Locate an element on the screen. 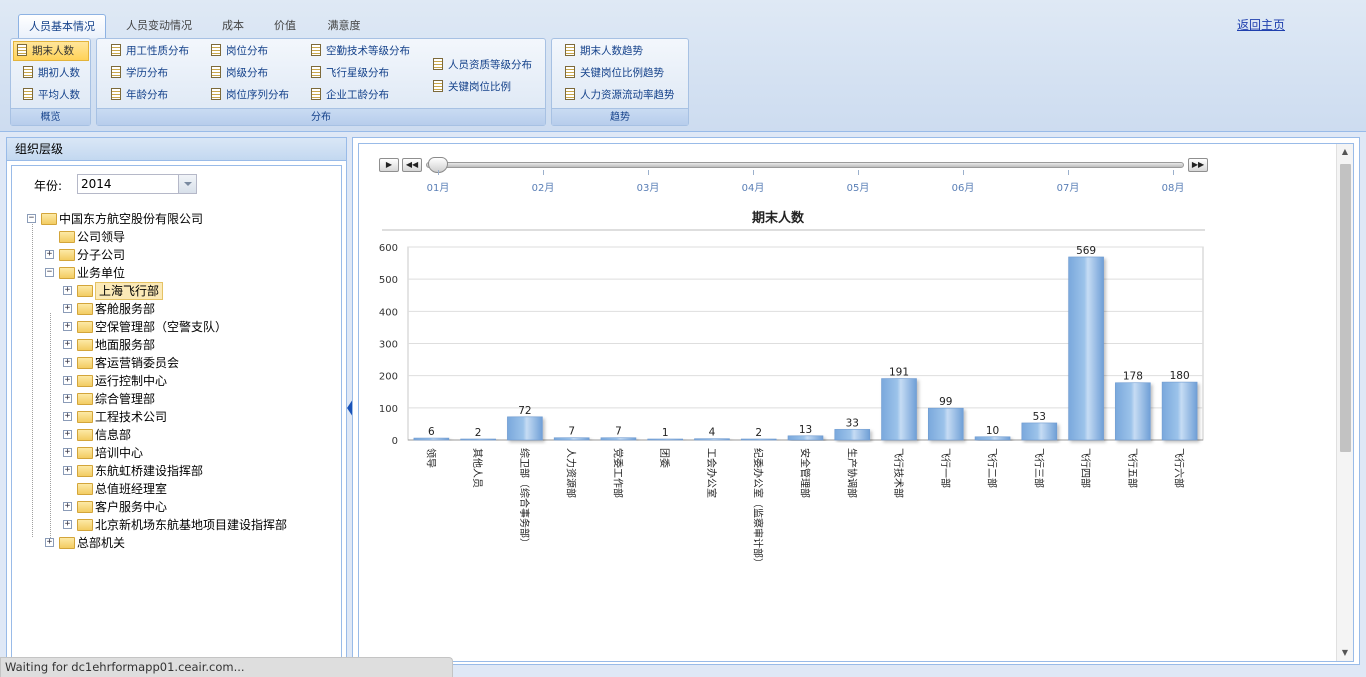 This screenshot has width=1366, height=677. tree-node-duty-manager-office: 总值班经理室 is located at coordinates (213, 489).